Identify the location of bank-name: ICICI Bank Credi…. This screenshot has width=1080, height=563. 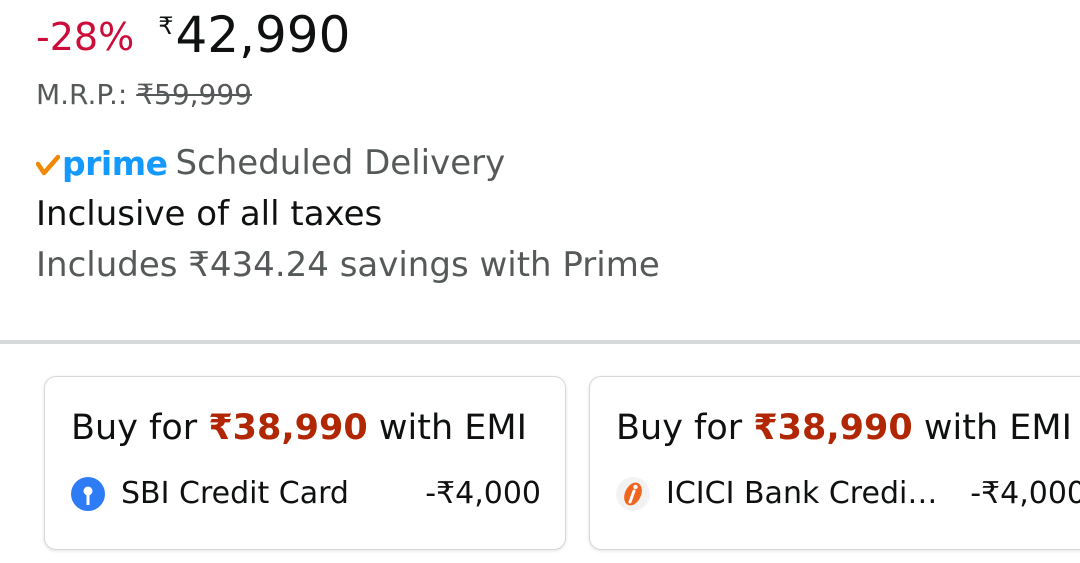
(802, 493).